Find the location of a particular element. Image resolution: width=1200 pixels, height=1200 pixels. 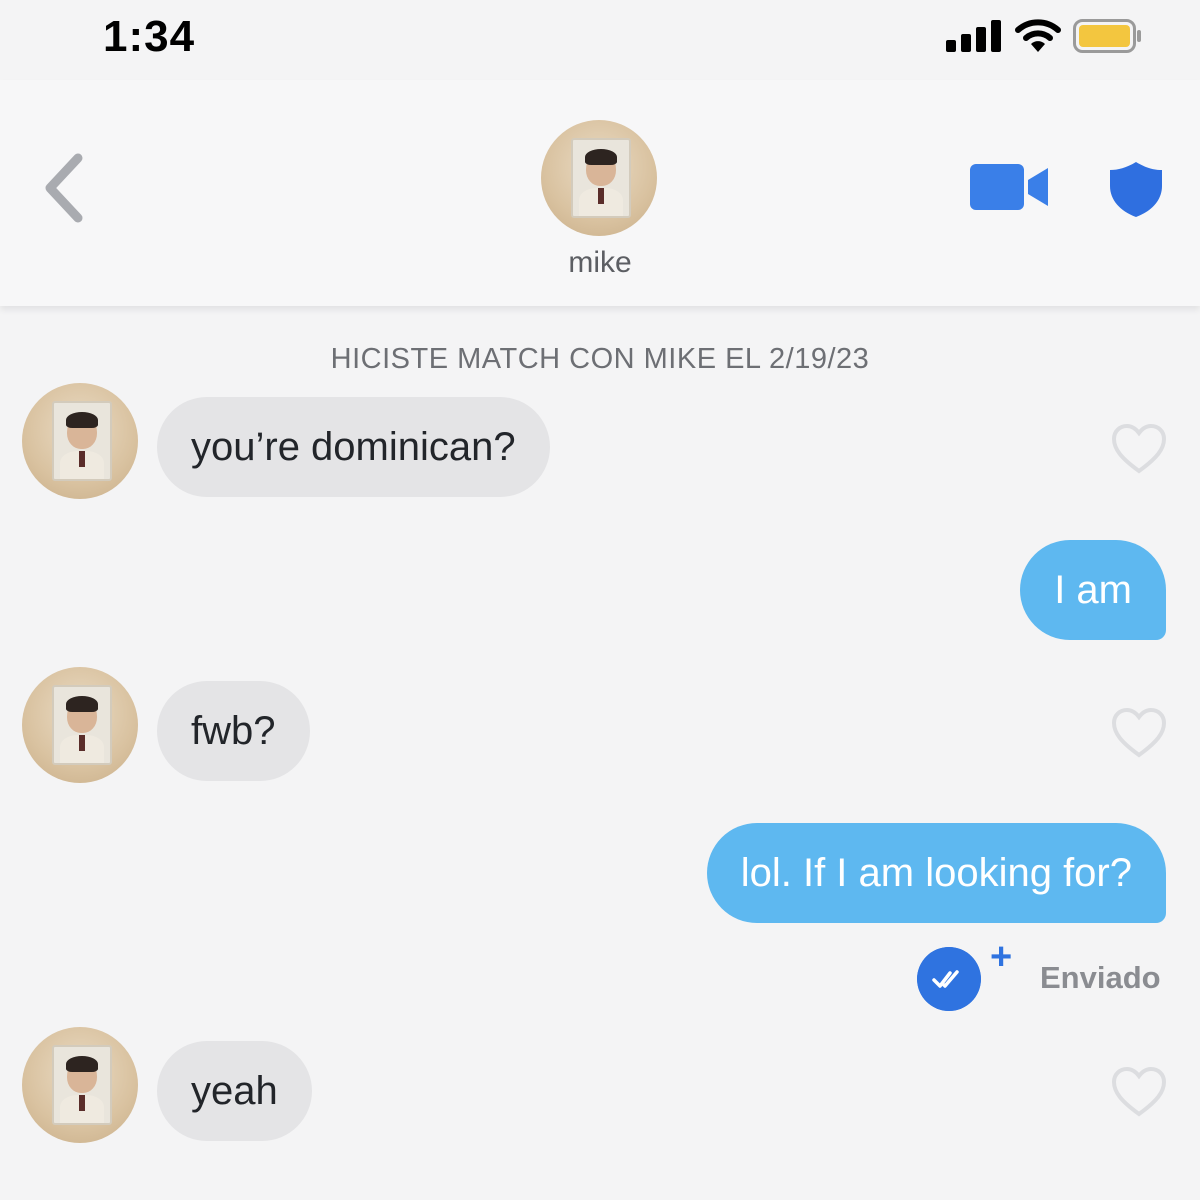

battery-icon is located at coordinates (1107, 36).